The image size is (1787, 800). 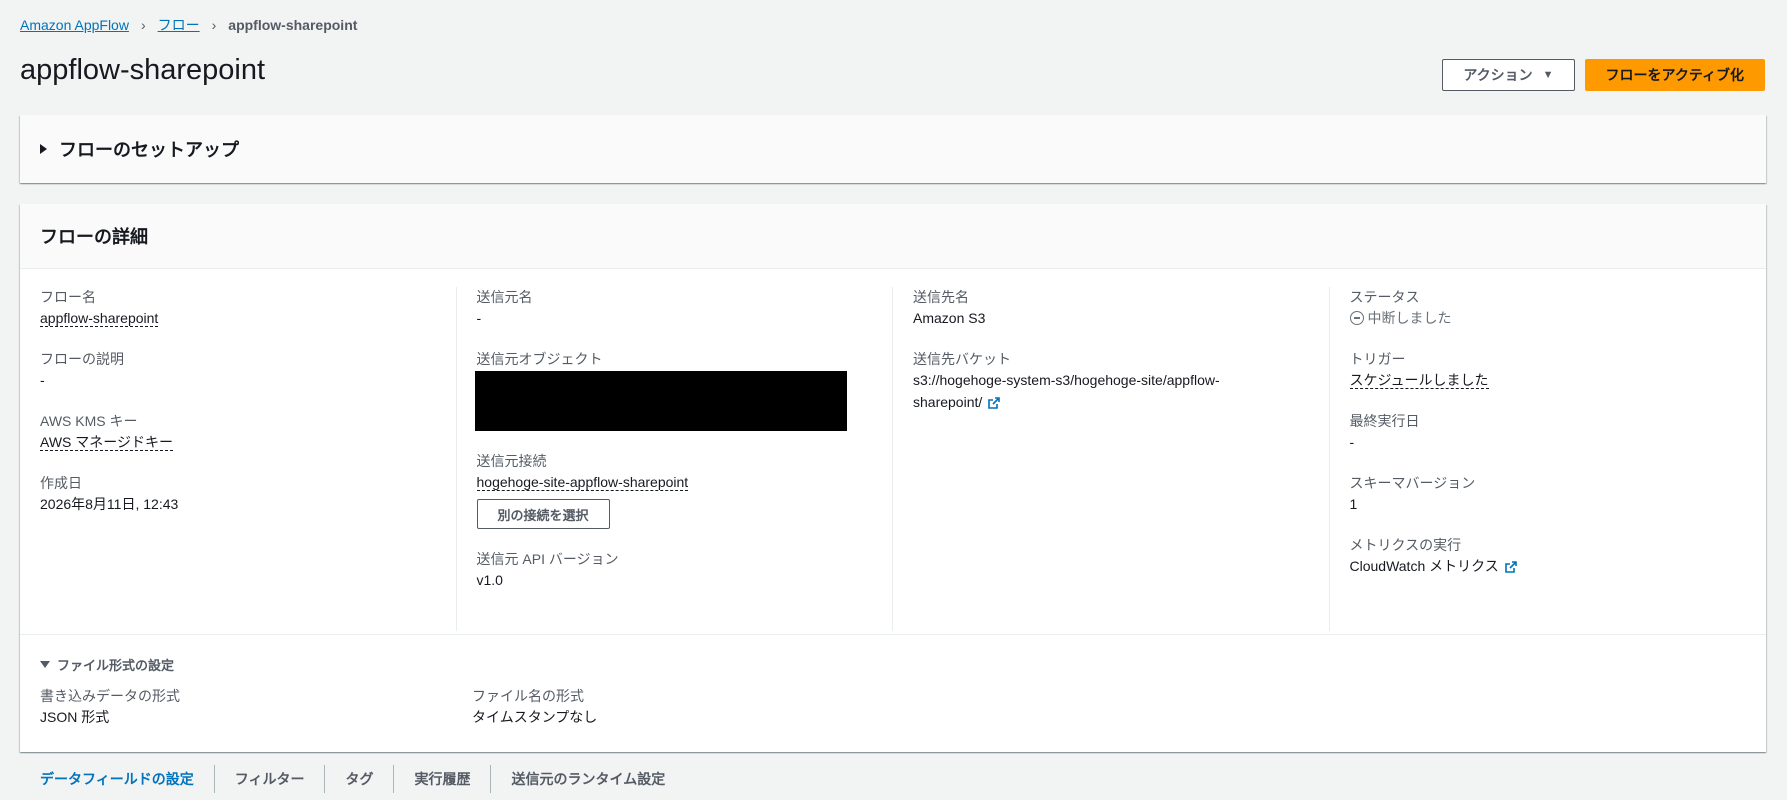 What do you see at coordinates (43, 149) in the screenshot?
I see `caret-right-icon` at bounding box center [43, 149].